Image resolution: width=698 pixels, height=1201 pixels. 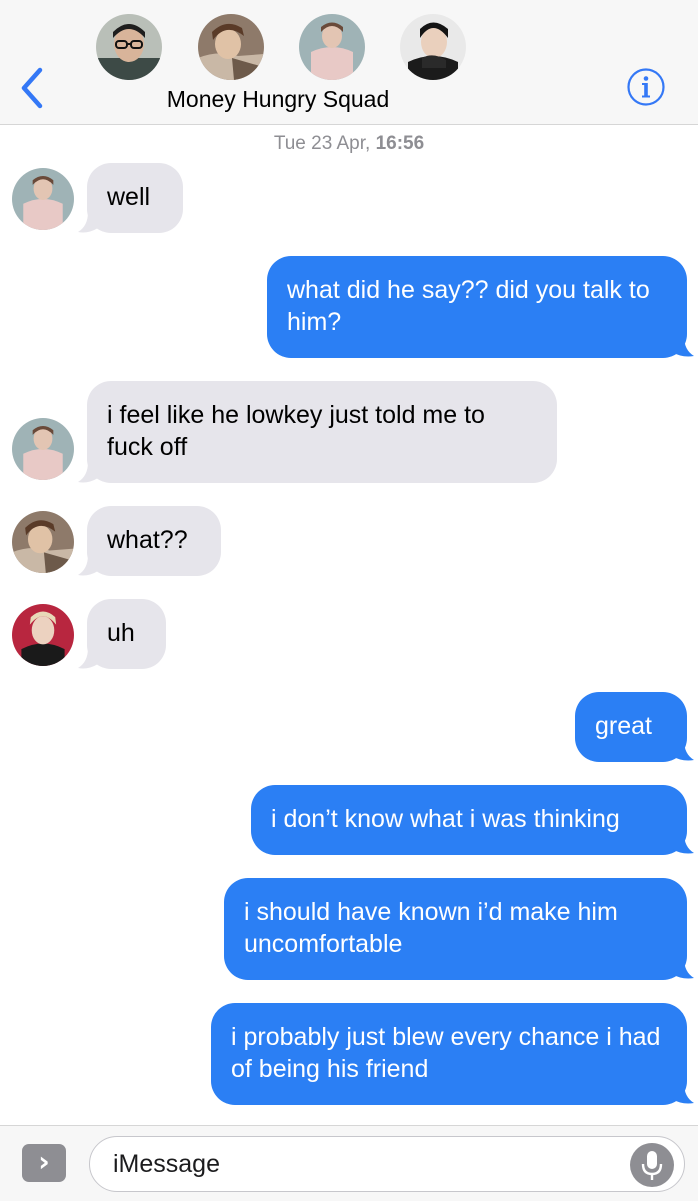 What do you see at coordinates (166, 1164) in the screenshot?
I see `message-input-placeholder: iMessage` at bounding box center [166, 1164].